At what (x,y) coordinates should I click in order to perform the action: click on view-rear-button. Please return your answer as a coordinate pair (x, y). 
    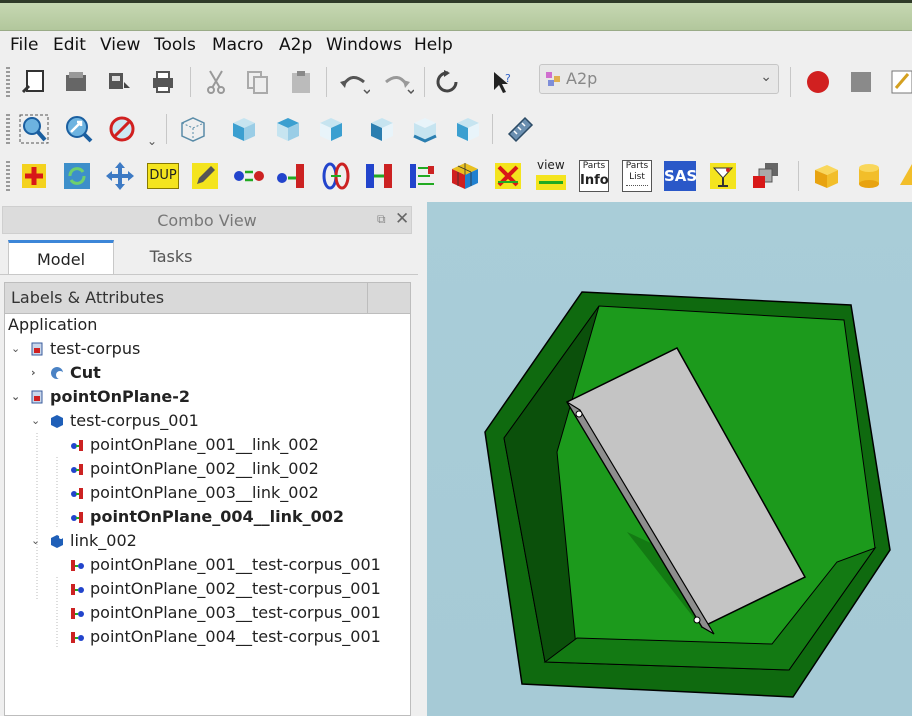
    Looking at the image, I should click on (382, 129).